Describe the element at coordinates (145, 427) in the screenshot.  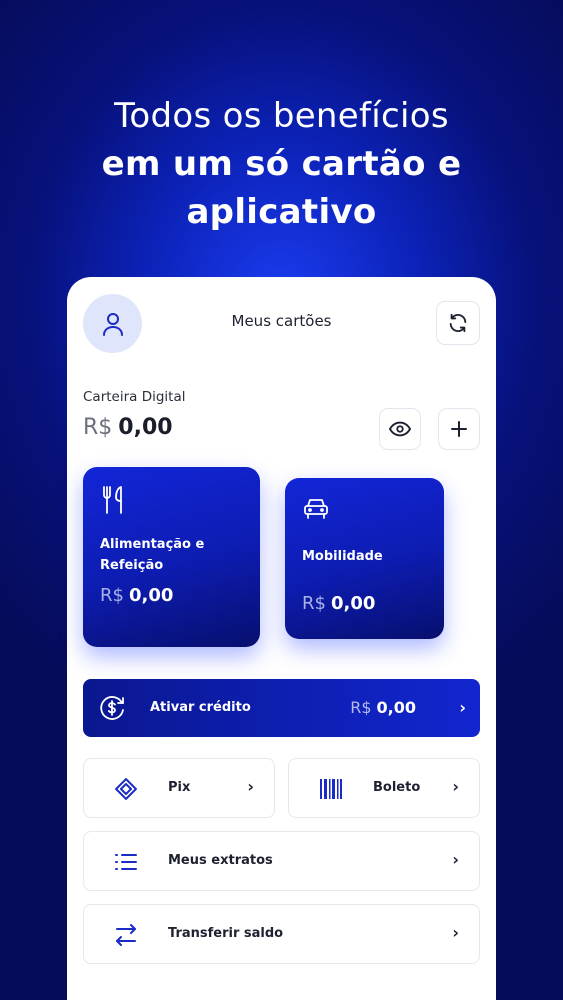
I see `wallet-amount: 0,00` at that location.